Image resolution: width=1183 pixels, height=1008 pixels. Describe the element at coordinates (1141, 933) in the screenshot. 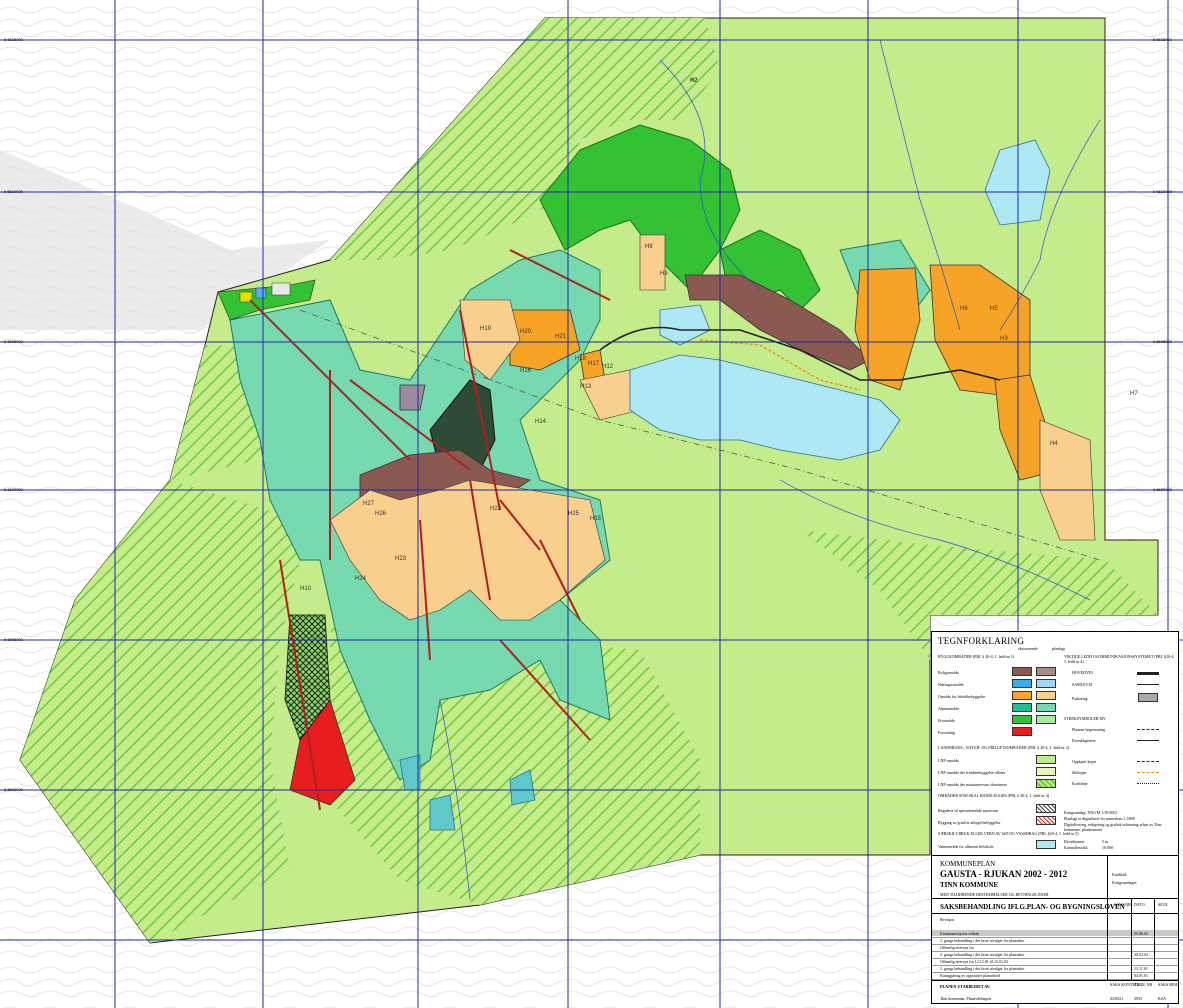

I see `procedure-row-date: 05.06.02` at that location.